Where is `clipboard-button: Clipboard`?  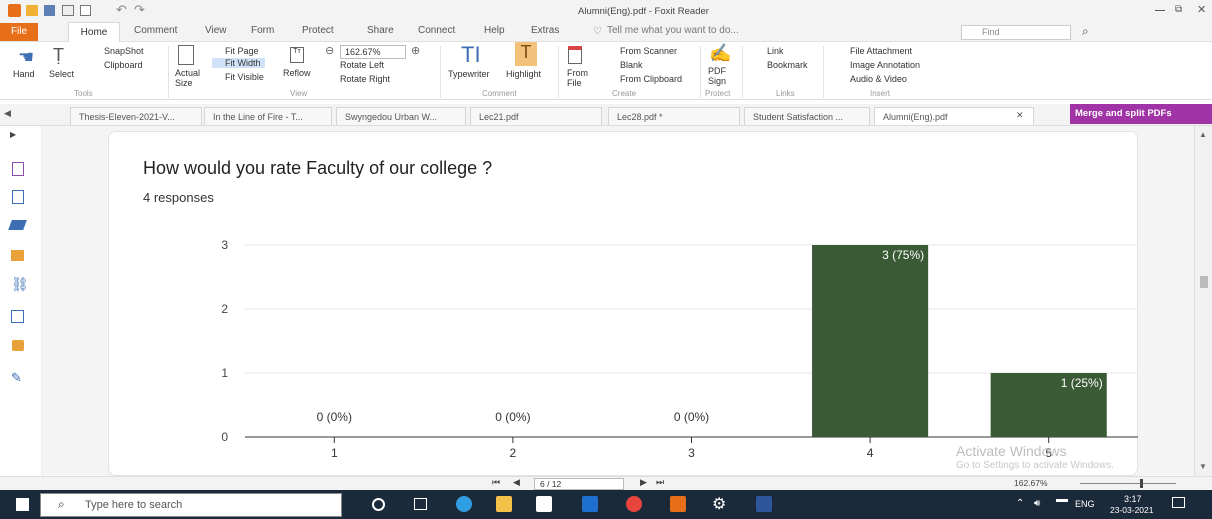
clipboard-button: Clipboard is located at coordinates (123, 65).